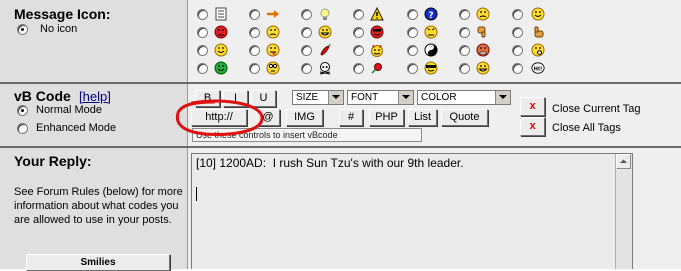  I want to click on embarrassed-icon, so click(273, 68).